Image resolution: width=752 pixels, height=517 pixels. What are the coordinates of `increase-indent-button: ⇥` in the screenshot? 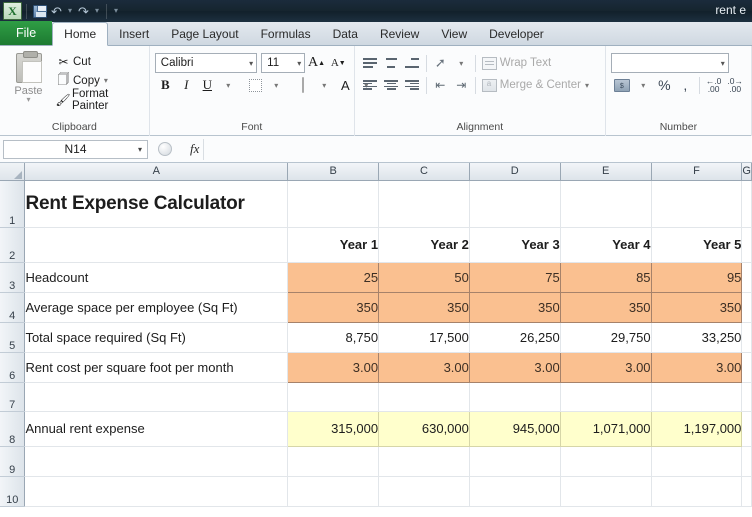 It's located at (461, 85).